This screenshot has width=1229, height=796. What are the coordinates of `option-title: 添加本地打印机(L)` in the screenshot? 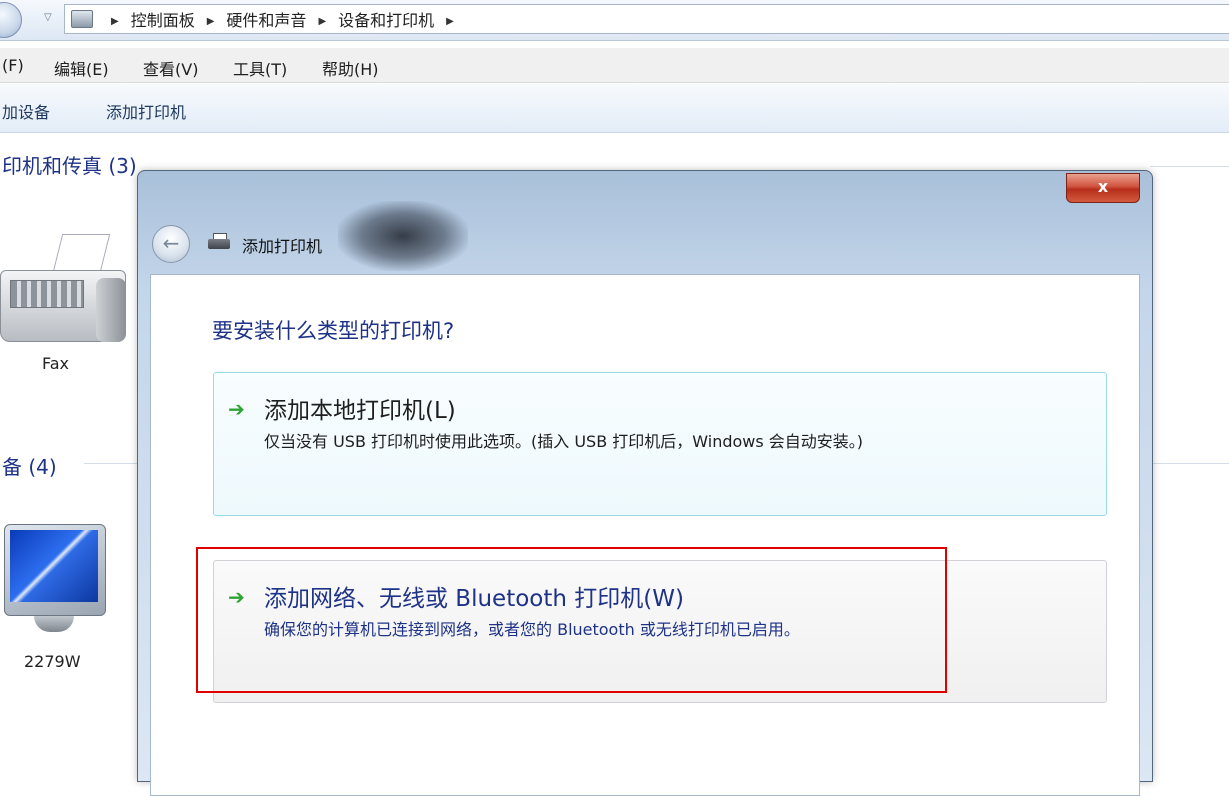 It's located at (360, 411).